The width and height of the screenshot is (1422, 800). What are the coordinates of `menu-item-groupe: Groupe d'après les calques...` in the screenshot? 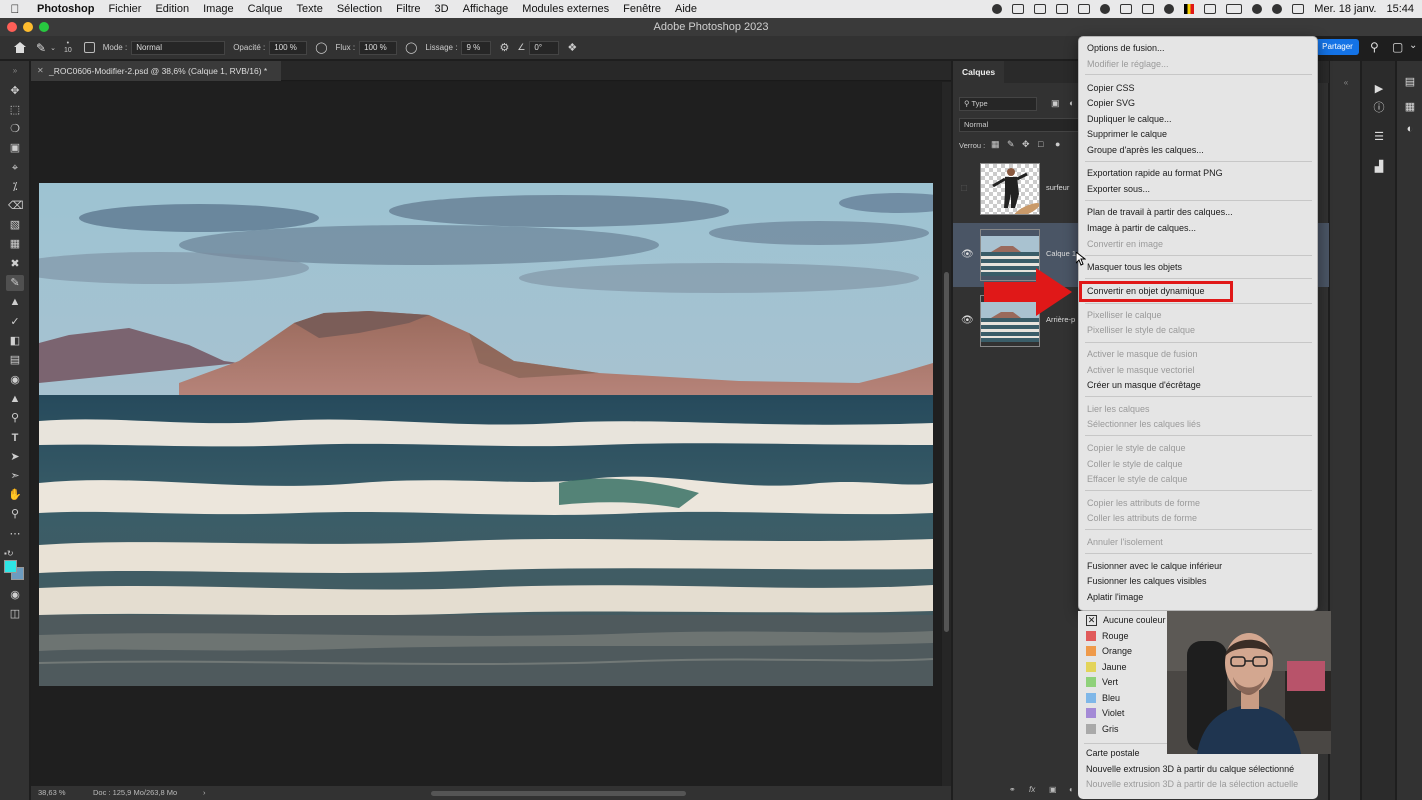 It's located at (1145, 150).